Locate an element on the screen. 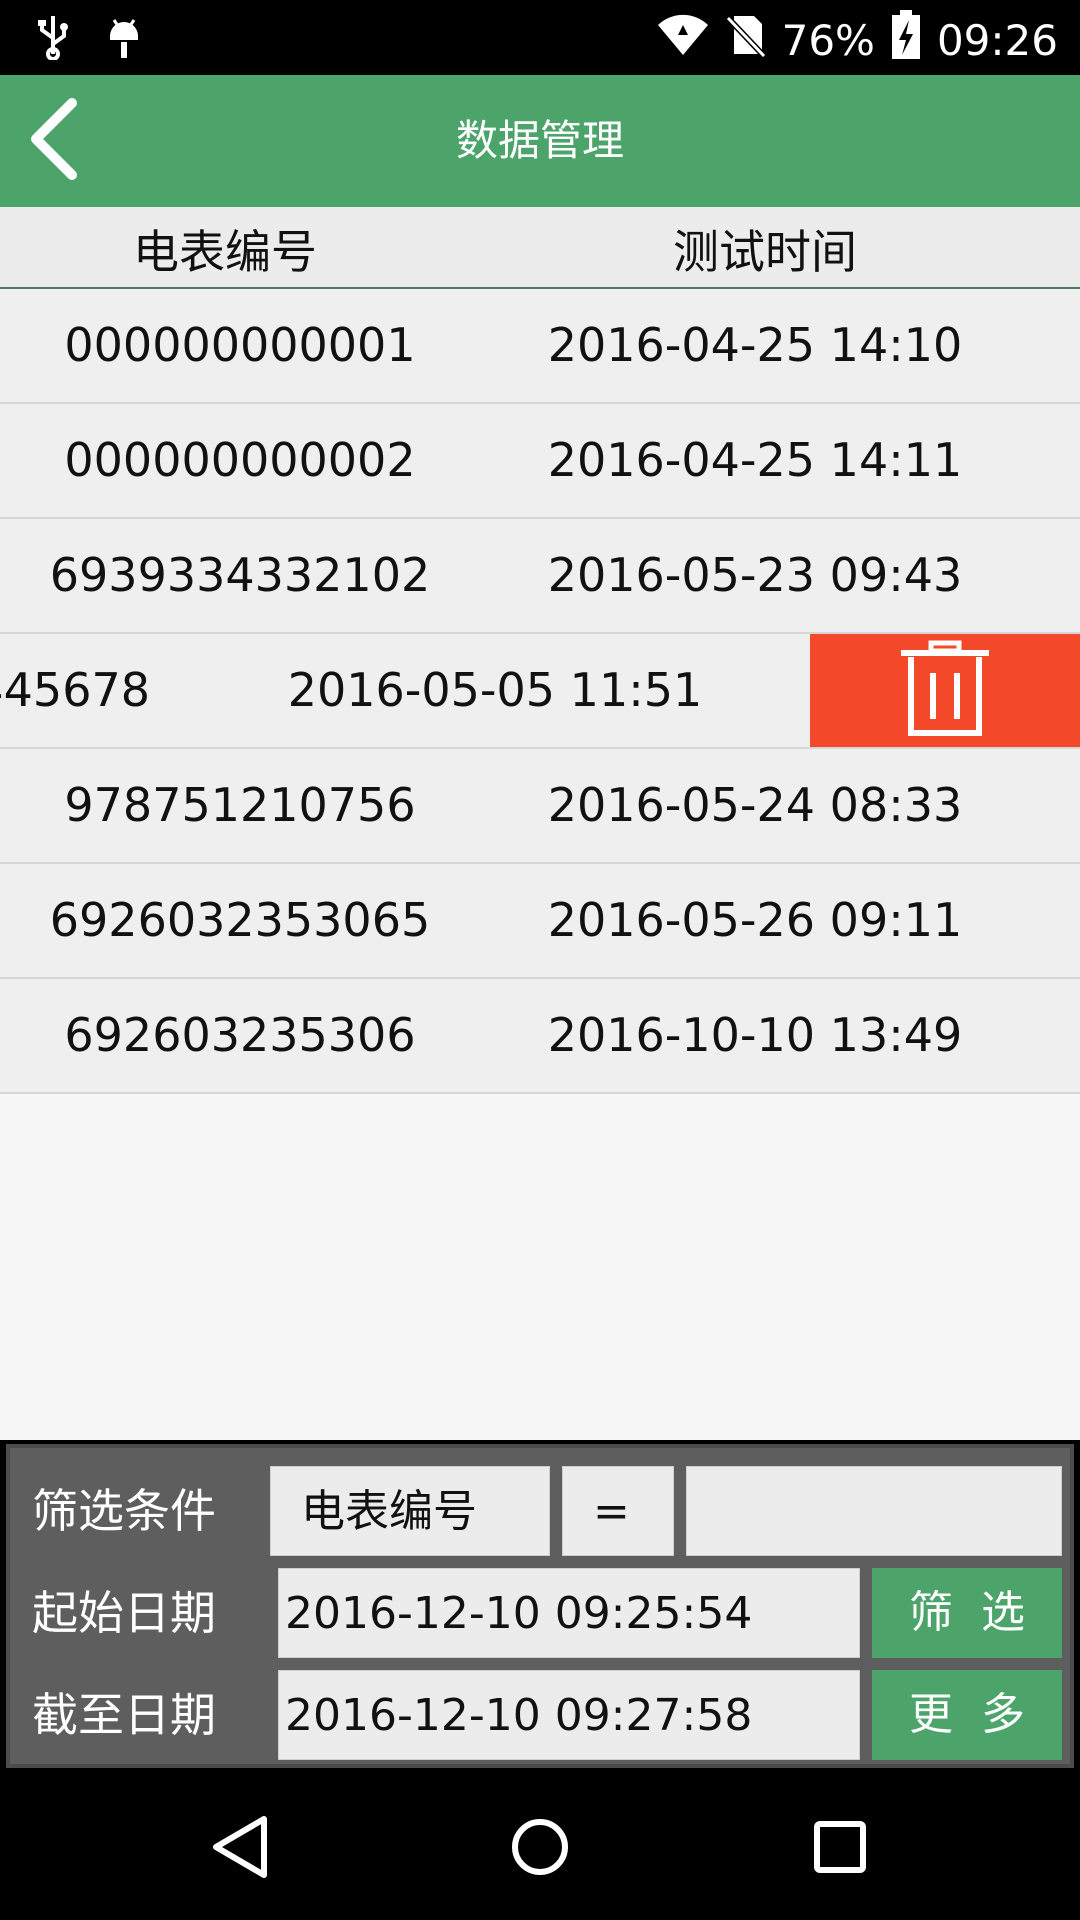 Image resolution: width=1080 pixels, height=1920 pixels. battery-charging-icon is located at coordinates (906, 40).